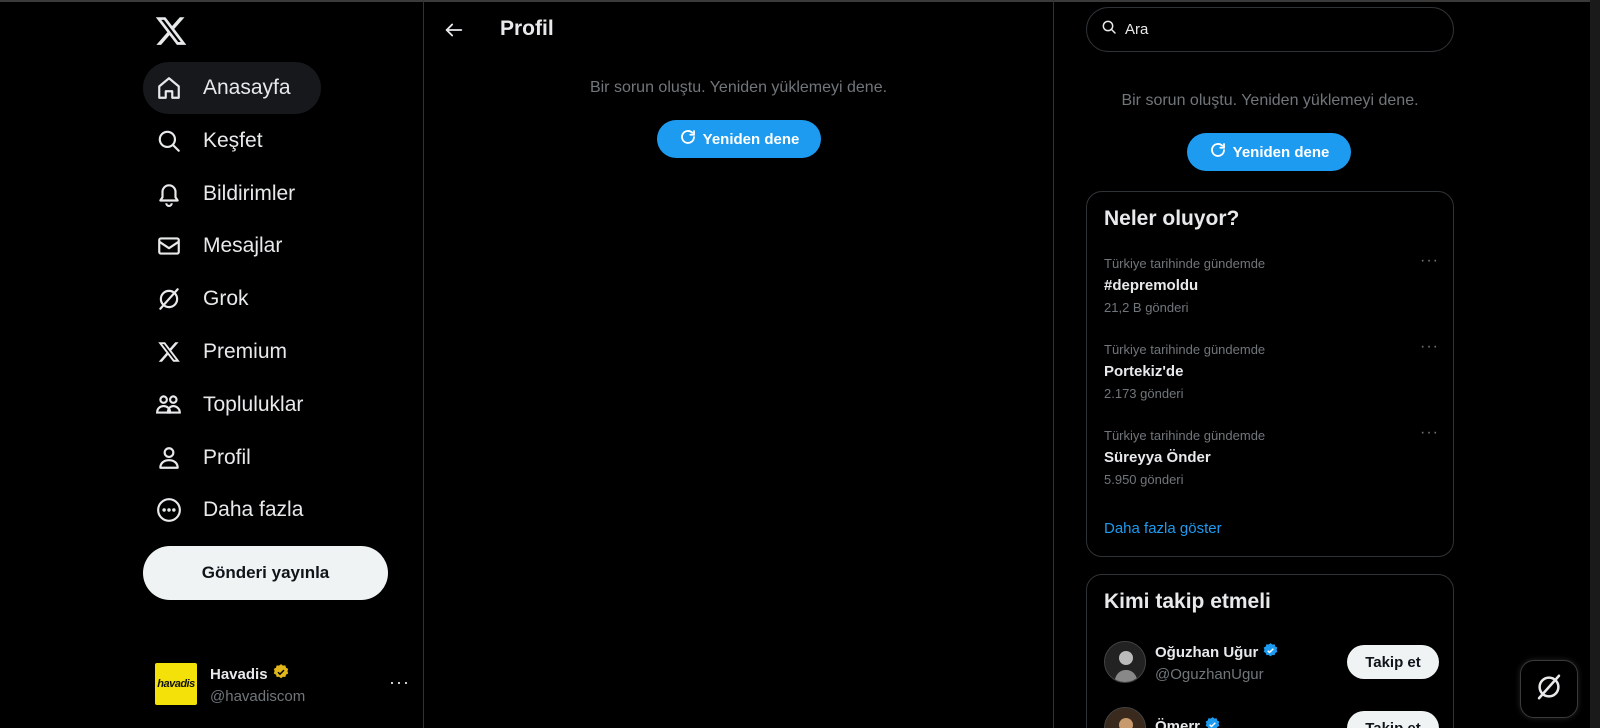 This screenshot has width=1600, height=728. I want to click on avatar: havadis, so click(176, 684).